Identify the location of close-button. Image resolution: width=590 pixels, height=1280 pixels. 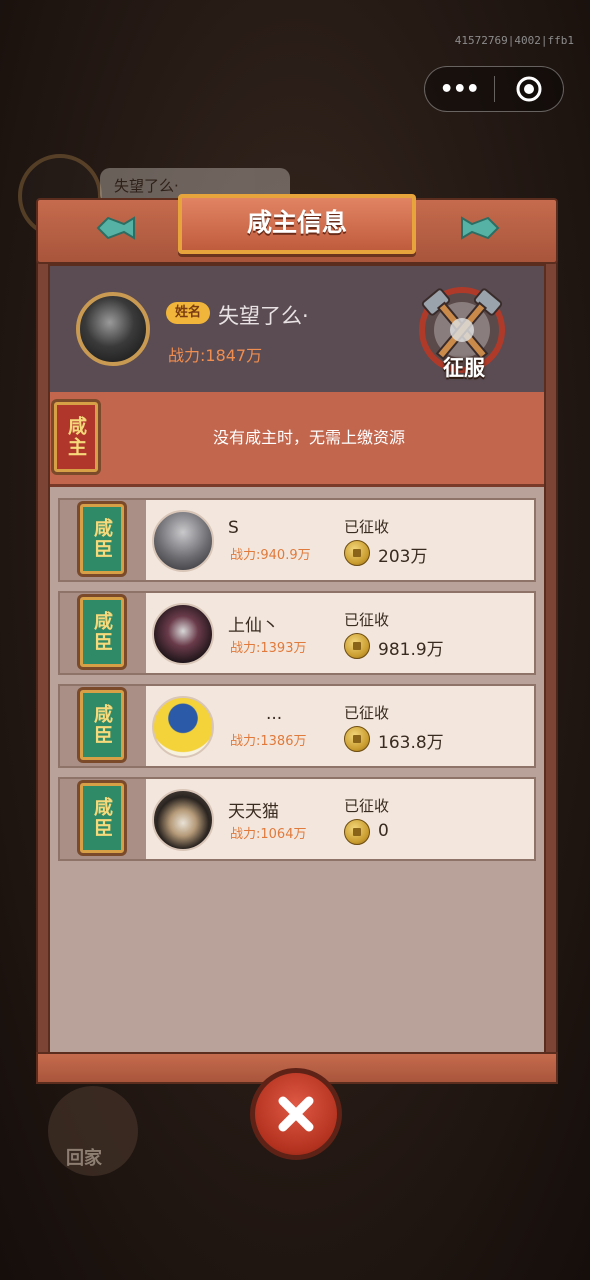
(296, 1114).